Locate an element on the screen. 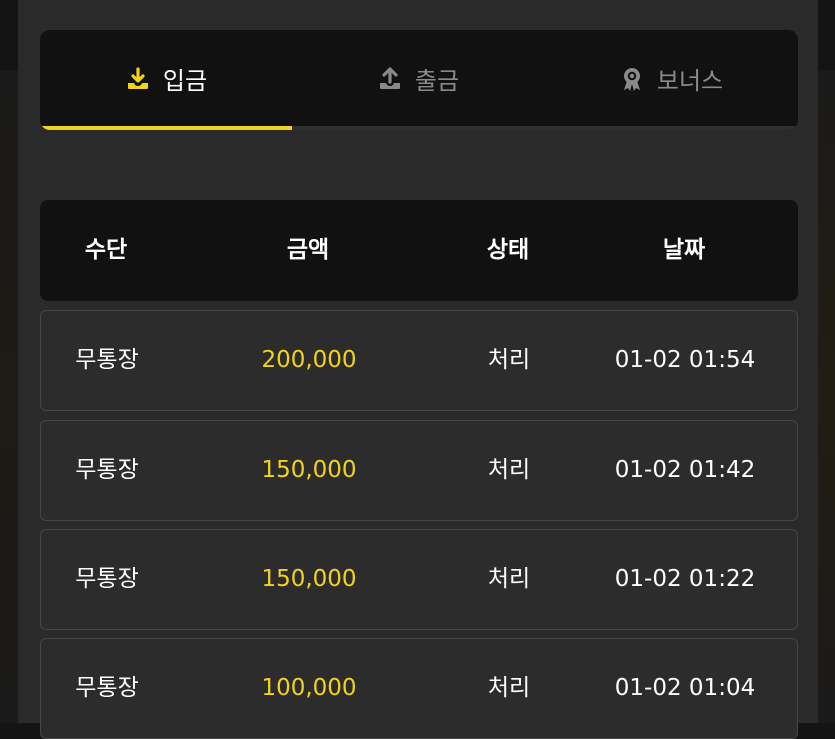  row-date: 01-02 01:54 is located at coordinates (685, 360).